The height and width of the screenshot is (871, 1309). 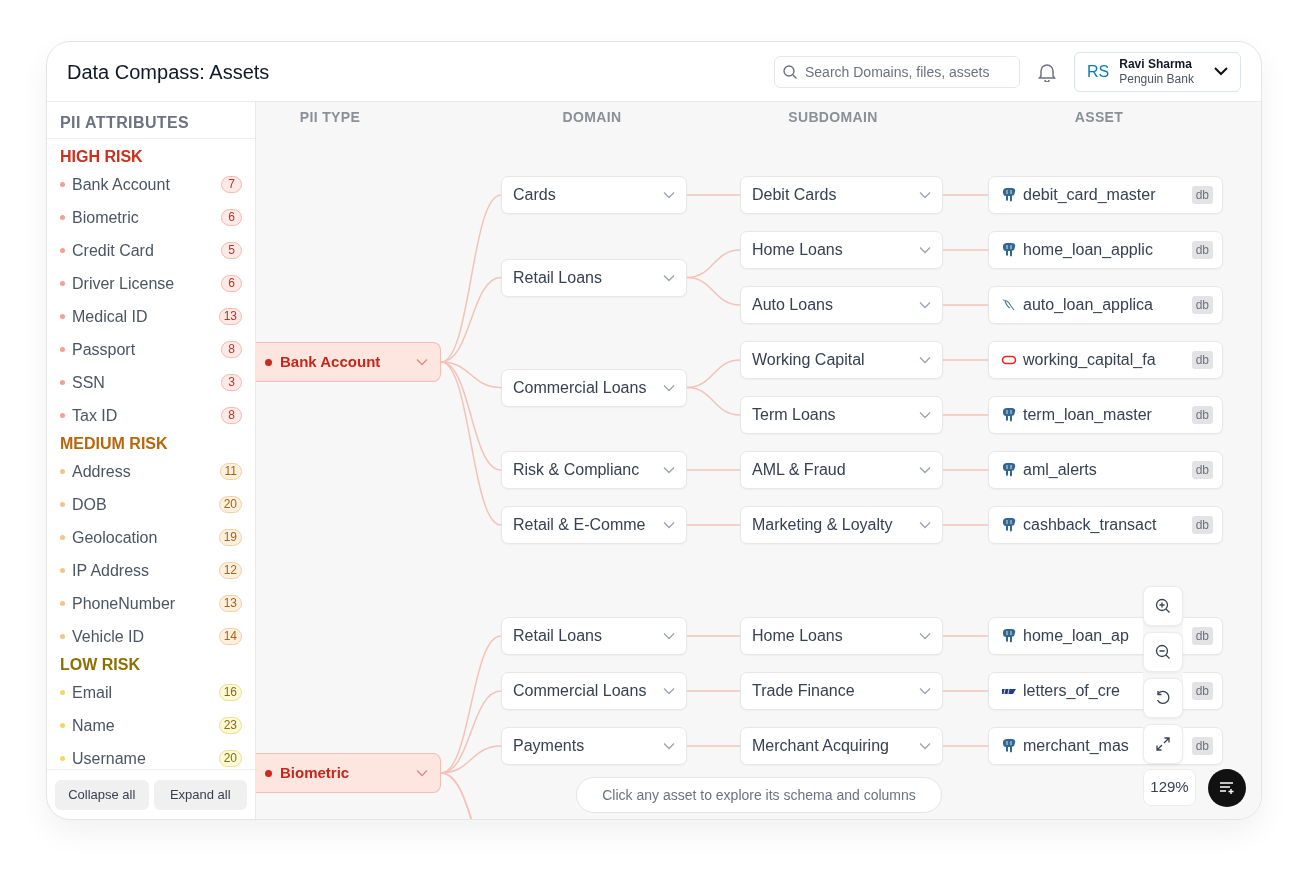 What do you see at coordinates (1227, 788) in the screenshot?
I see `filter-button` at bounding box center [1227, 788].